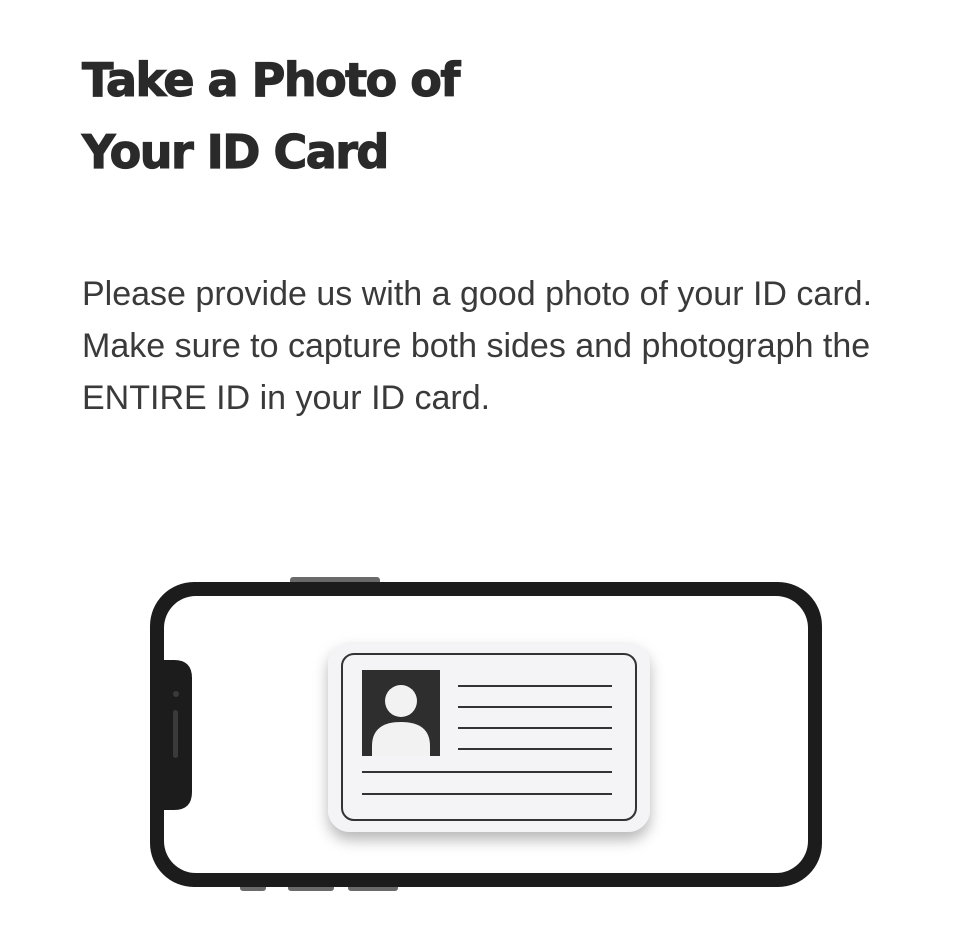 This screenshot has height=933, width=956. Describe the element at coordinates (176, 694) in the screenshot. I see `phone-camera-dot` at that location.